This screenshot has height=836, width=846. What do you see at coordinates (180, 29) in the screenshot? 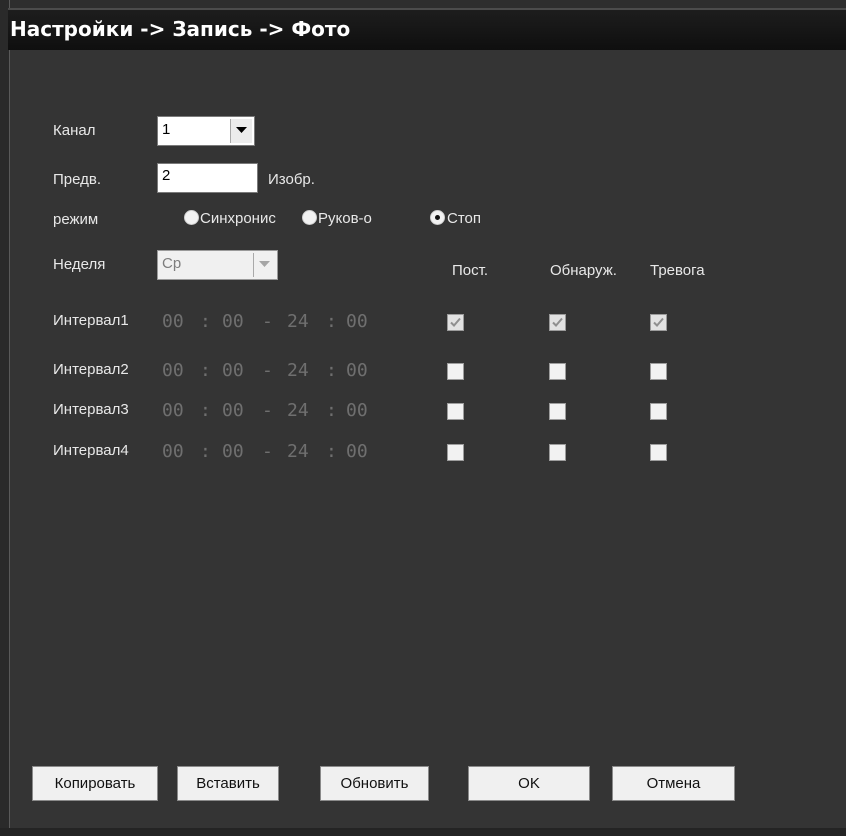
I see `window-title: Настройки -> Запись -> Фото` at bounding box center [180, 29].